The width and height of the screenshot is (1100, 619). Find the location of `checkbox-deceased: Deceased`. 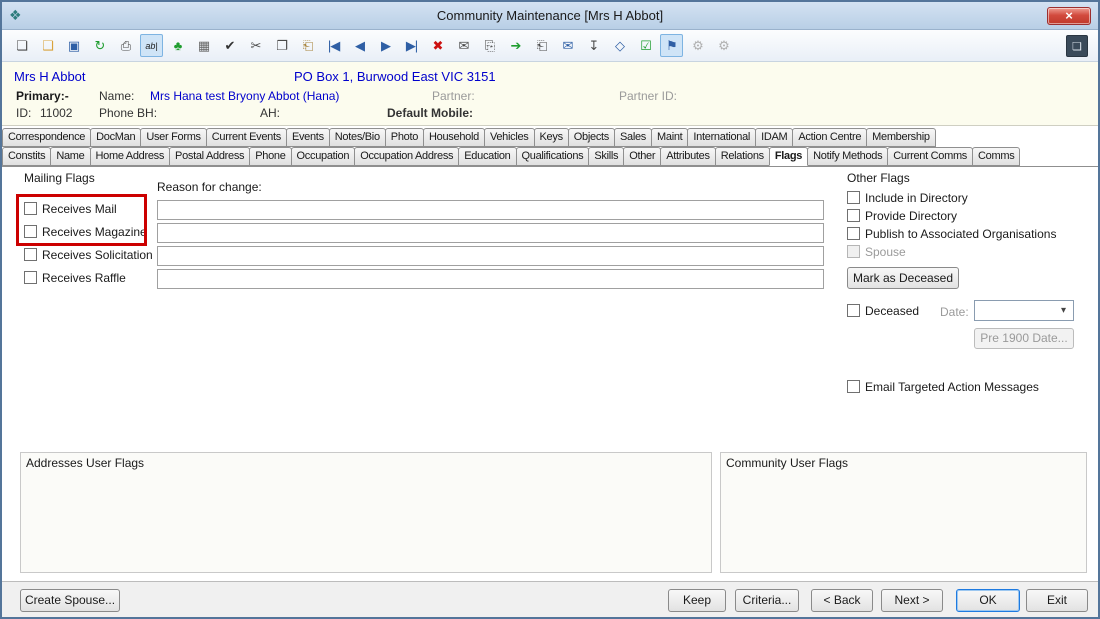

checkbox-deceased: Deceased is located at coordinates (883, 310).